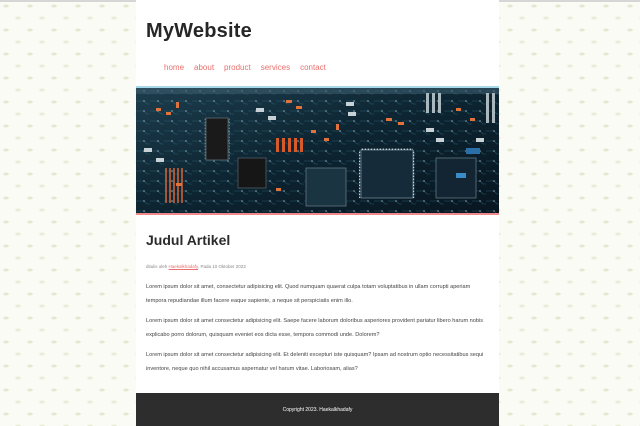  I want to click on site-footer: Copyright 2023. Haekalkhadafy, so click(317, 409).